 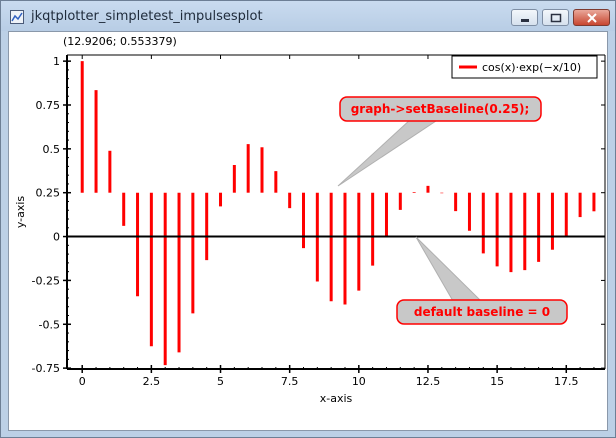 What do you see at coordinates (82, 381) in the screenshot?
I see `x-tick-label: 0` at bounding box center [82, 381].